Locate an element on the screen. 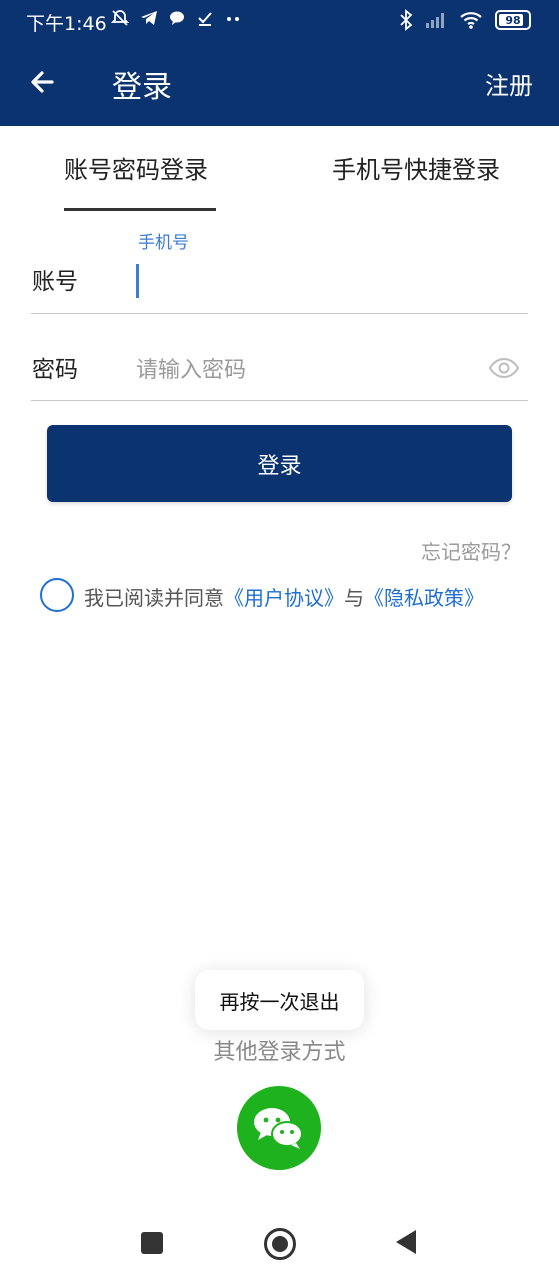 This screenshot has height=1280, width=559. home-dot-icon is located at coordinates (280, 1244).